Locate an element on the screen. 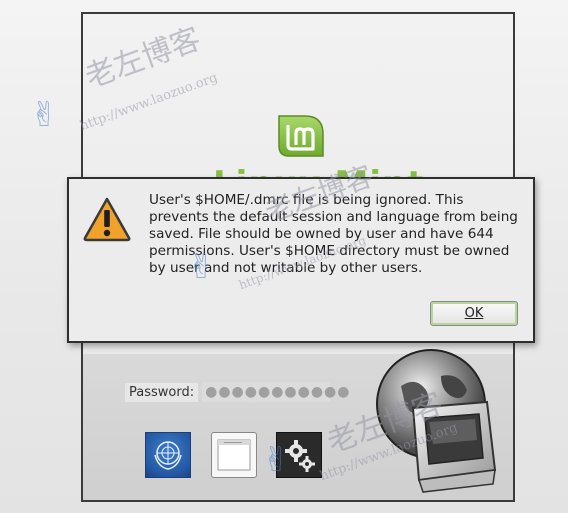 This screenshot has height=513, width=568. gears-icon is located at coordinates (300, 456).